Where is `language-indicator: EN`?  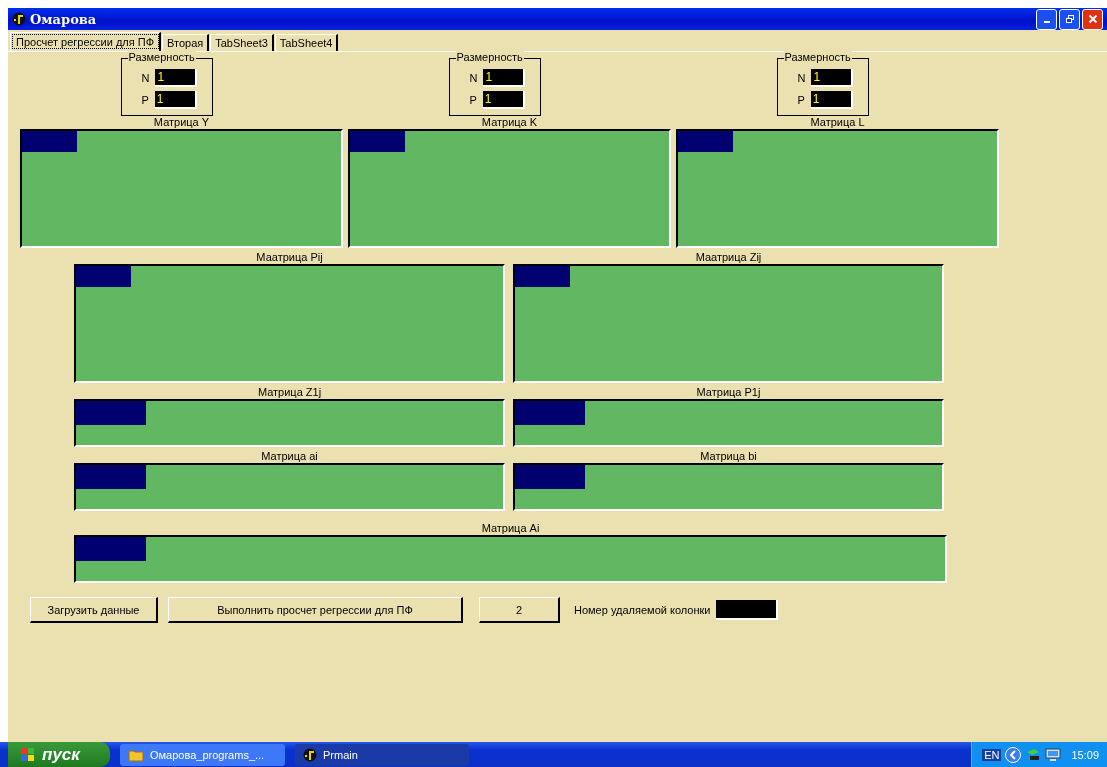 language-indicator: EN is located at coordinates (992, 754).